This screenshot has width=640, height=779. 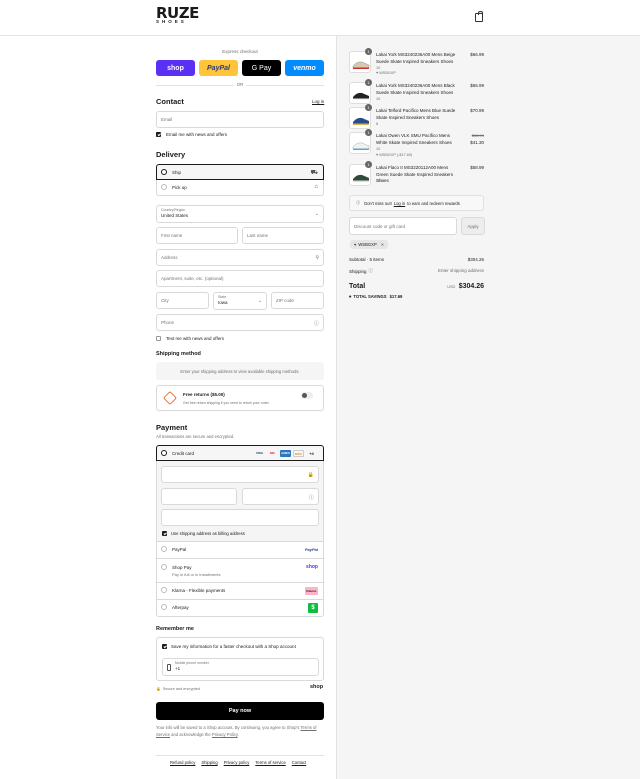 What do you see at coordinates (164, 590) in the screenshot?
I see `klarna-radio` at bounding box center [164, 590].